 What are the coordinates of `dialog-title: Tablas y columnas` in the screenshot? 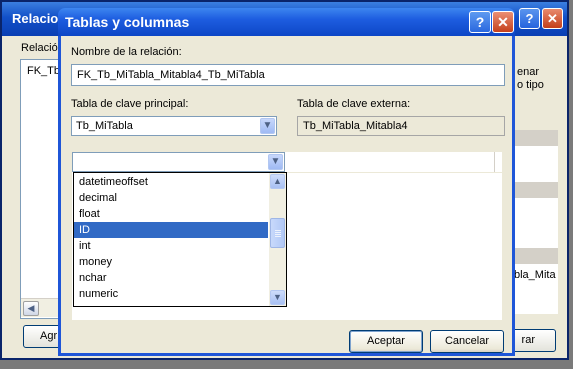 It's located at (127, 22).